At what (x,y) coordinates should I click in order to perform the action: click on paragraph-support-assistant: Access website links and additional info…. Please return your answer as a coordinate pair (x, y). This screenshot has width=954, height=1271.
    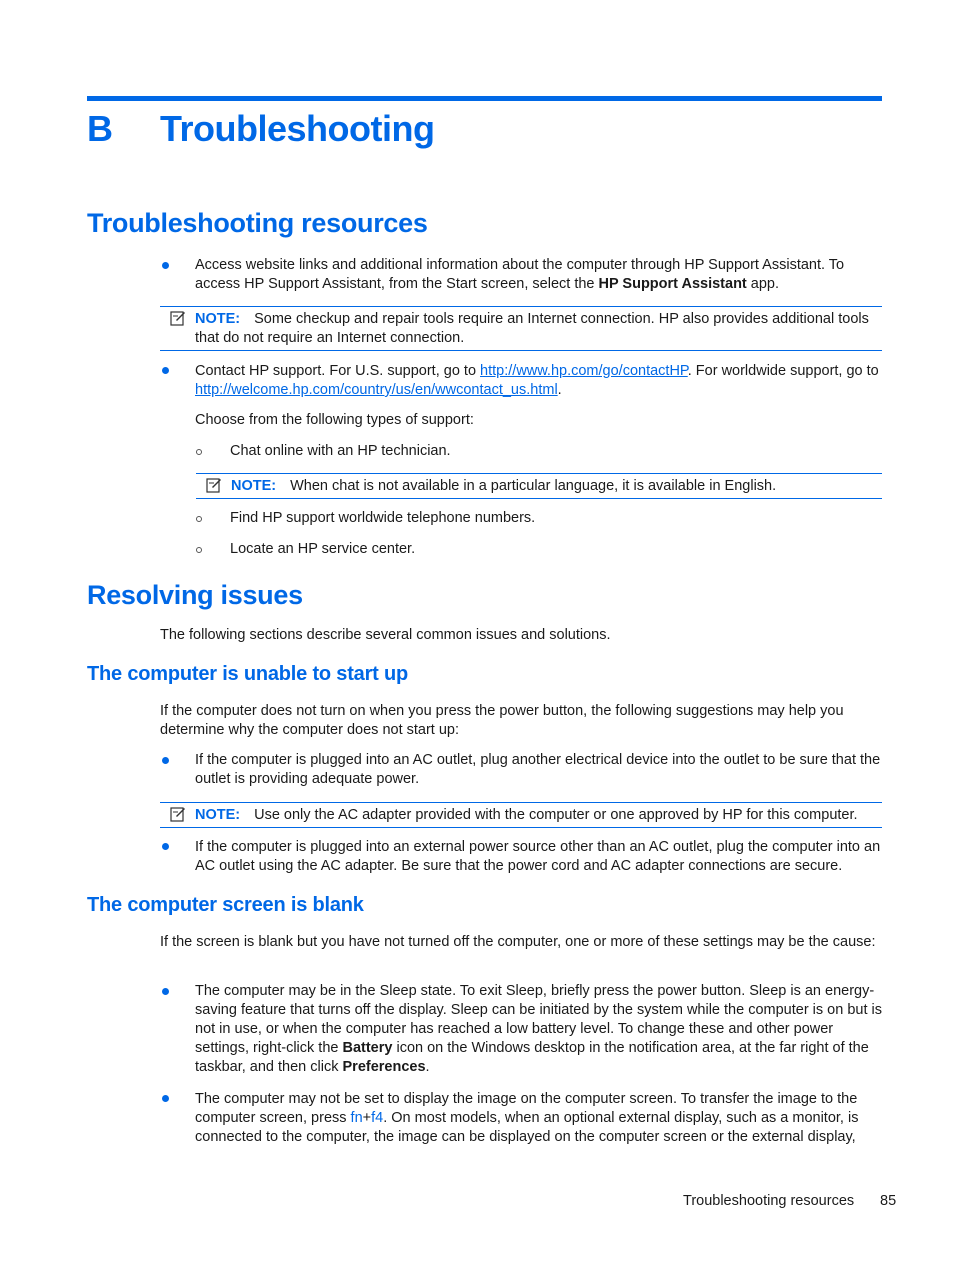
    Looking at the image, I should click on (520, 274).